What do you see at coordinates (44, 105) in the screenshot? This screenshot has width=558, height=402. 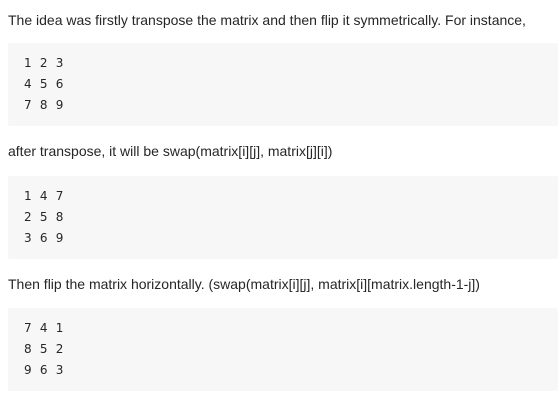 I see `code-line: 7 8 9` at bounding box center [44, 105].